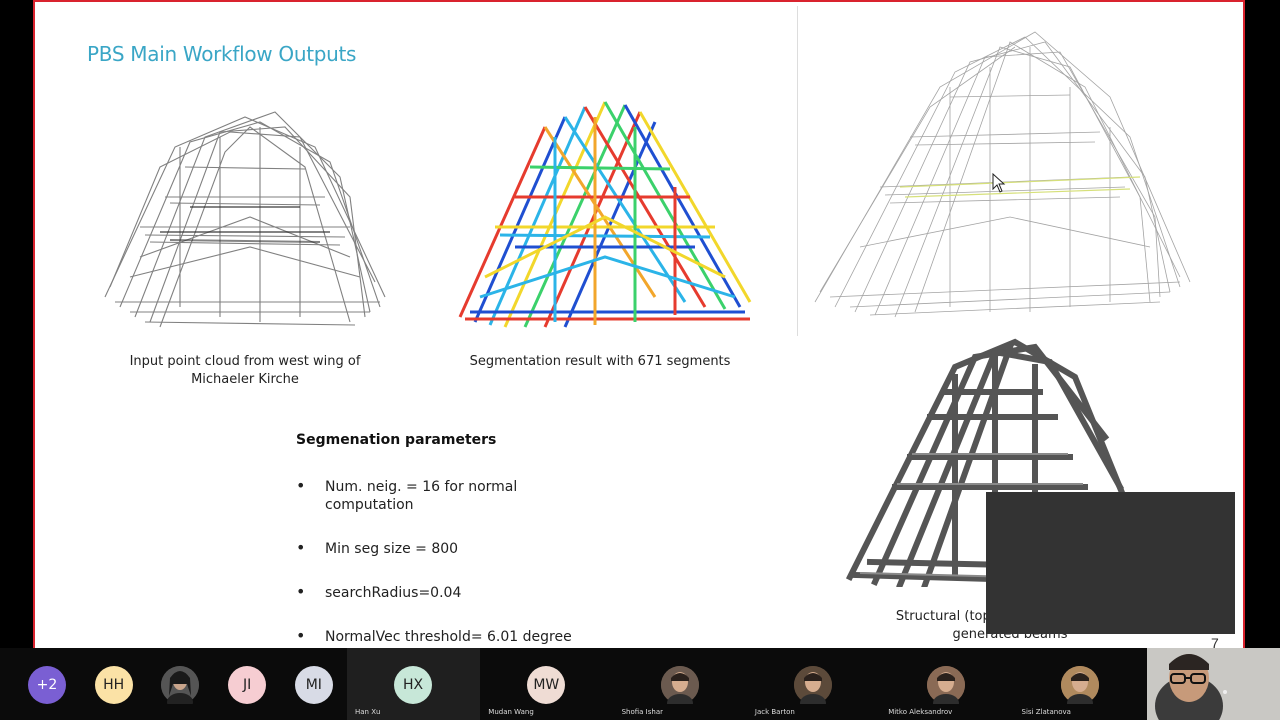  Describe the element at coordinates (396, 440) in the screenshot. I see `params-title: Segmenation parameters` at that location.